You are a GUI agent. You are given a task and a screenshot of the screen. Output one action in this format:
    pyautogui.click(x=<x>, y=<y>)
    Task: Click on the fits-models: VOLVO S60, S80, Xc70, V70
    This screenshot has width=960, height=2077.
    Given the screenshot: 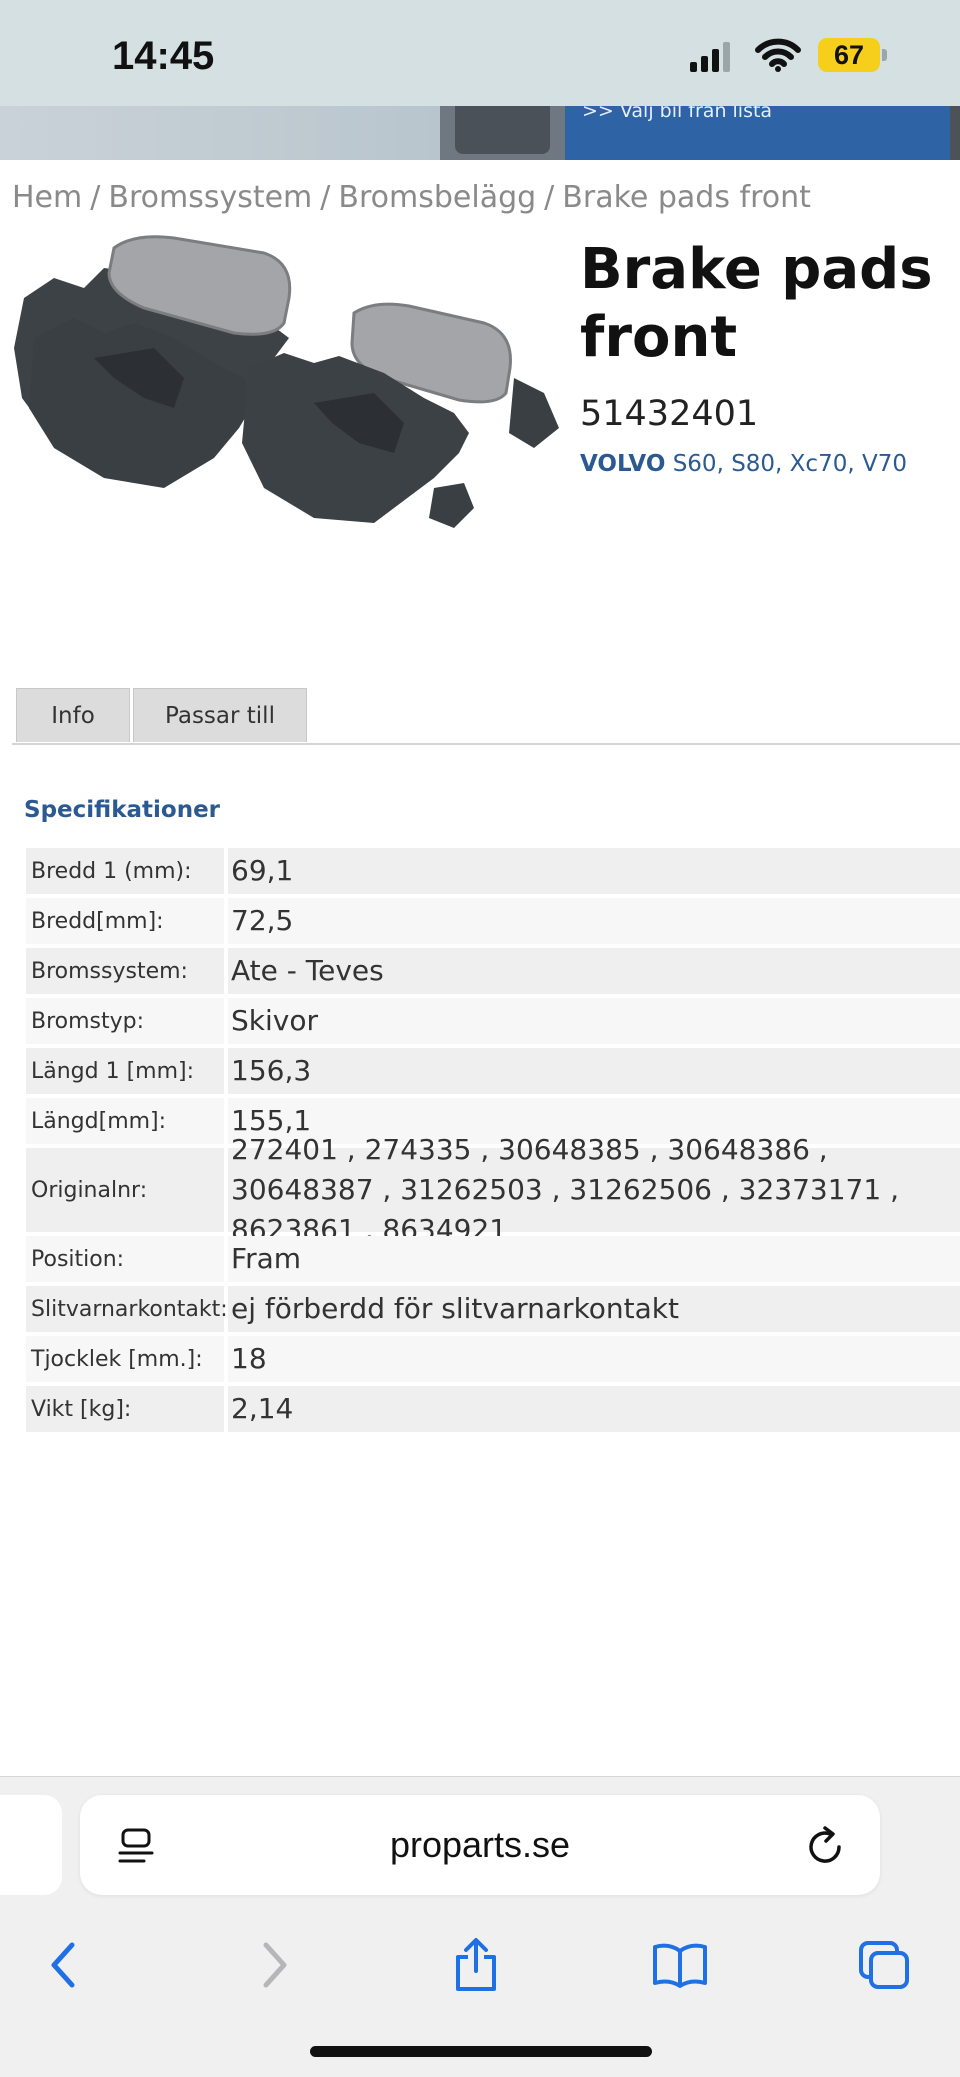 What is the action you would take?
    pyautogui.click(x=743, y=464)
    